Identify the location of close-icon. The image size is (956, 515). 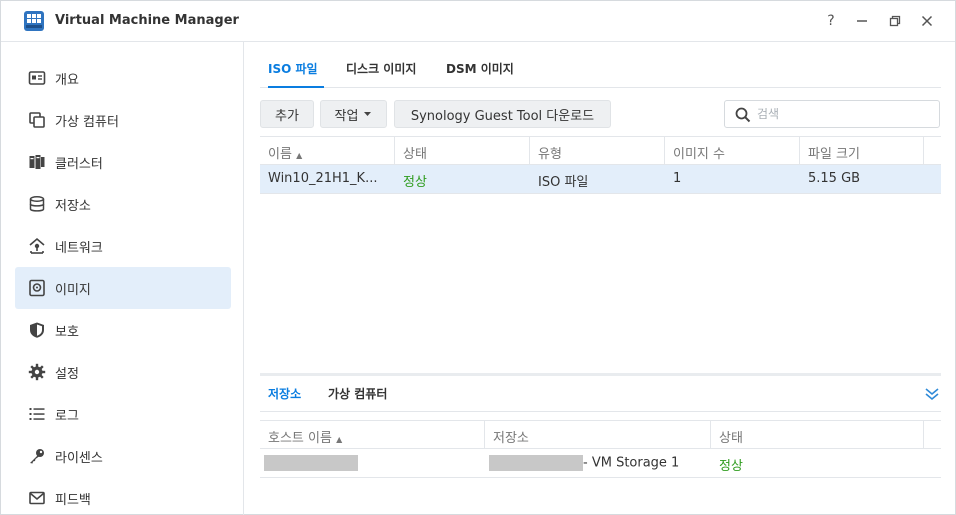
(927, 21).